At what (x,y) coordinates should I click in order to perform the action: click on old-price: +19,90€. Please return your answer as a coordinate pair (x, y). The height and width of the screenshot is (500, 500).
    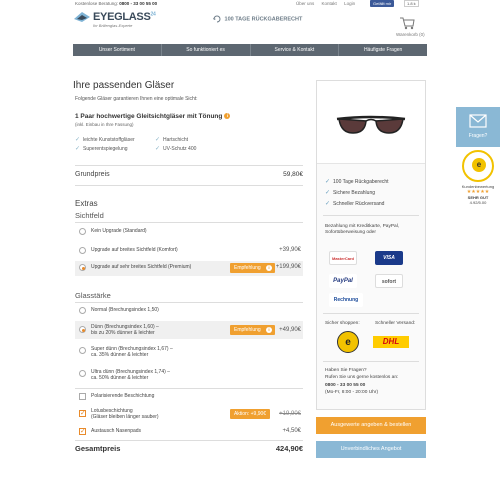
    Looking at the image, I should click on (290, 414).